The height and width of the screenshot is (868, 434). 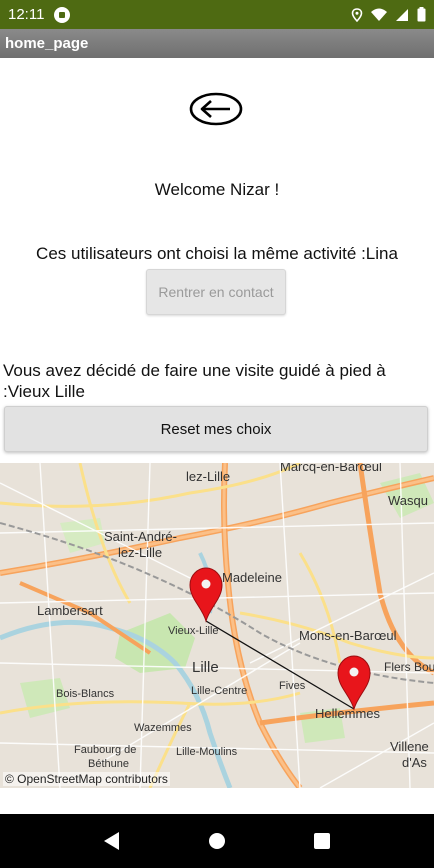 I want to click on map-label-wasq: Wasqu, so click(x=408, y=500).